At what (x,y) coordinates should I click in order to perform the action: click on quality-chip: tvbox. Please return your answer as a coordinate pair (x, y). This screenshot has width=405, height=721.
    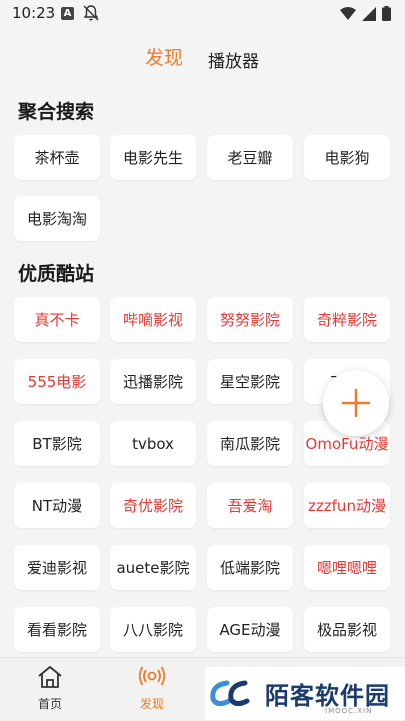
    Looking at the image, I should click on (153, 443).